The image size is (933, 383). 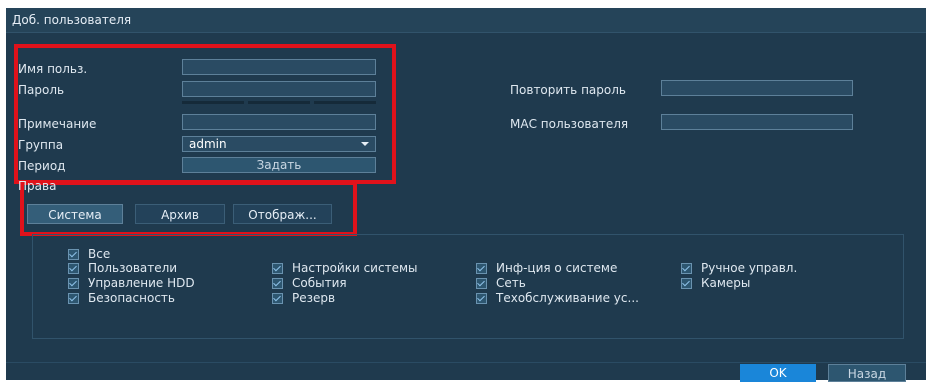 What do you see at coordinates (355, 268) in the screenshot?
I see `perm-label: Настройки системы` at bounding box center [355, 268].